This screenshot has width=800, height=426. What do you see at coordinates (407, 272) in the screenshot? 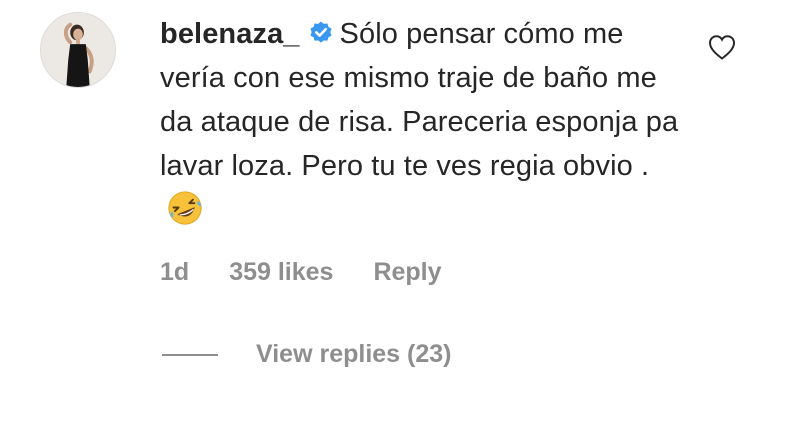
I see `reply-button: Reply` at bounding box center [407, 272].